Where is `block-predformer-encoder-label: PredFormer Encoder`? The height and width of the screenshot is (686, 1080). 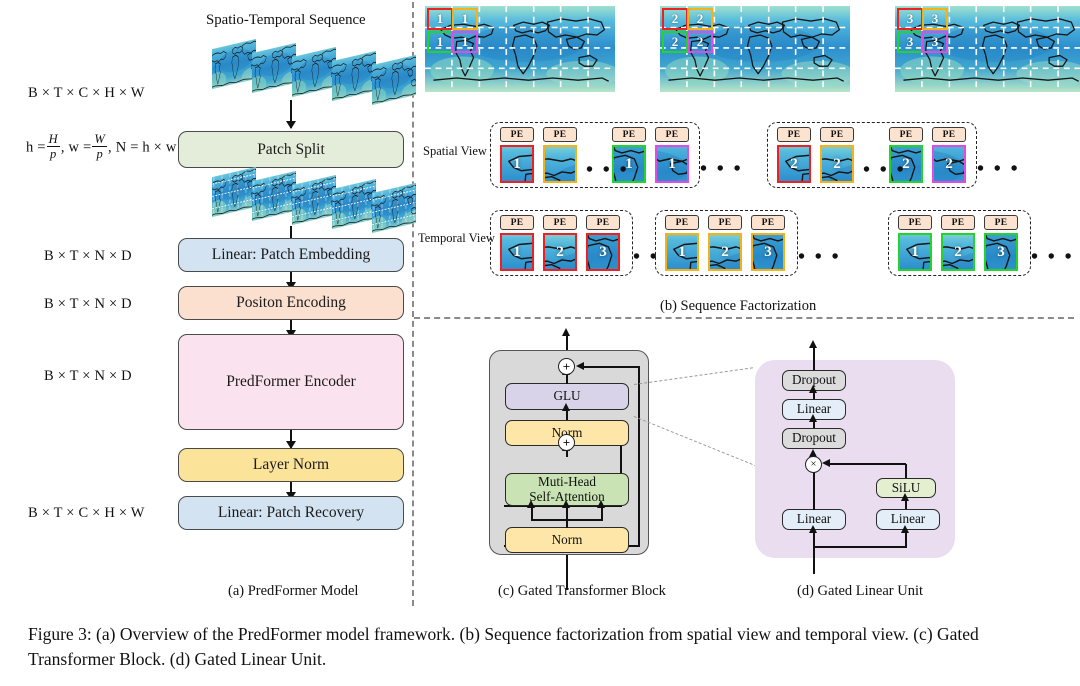 block-predformer-encoder-label: PredFormer Encoder is located at coordinates (291, 382).